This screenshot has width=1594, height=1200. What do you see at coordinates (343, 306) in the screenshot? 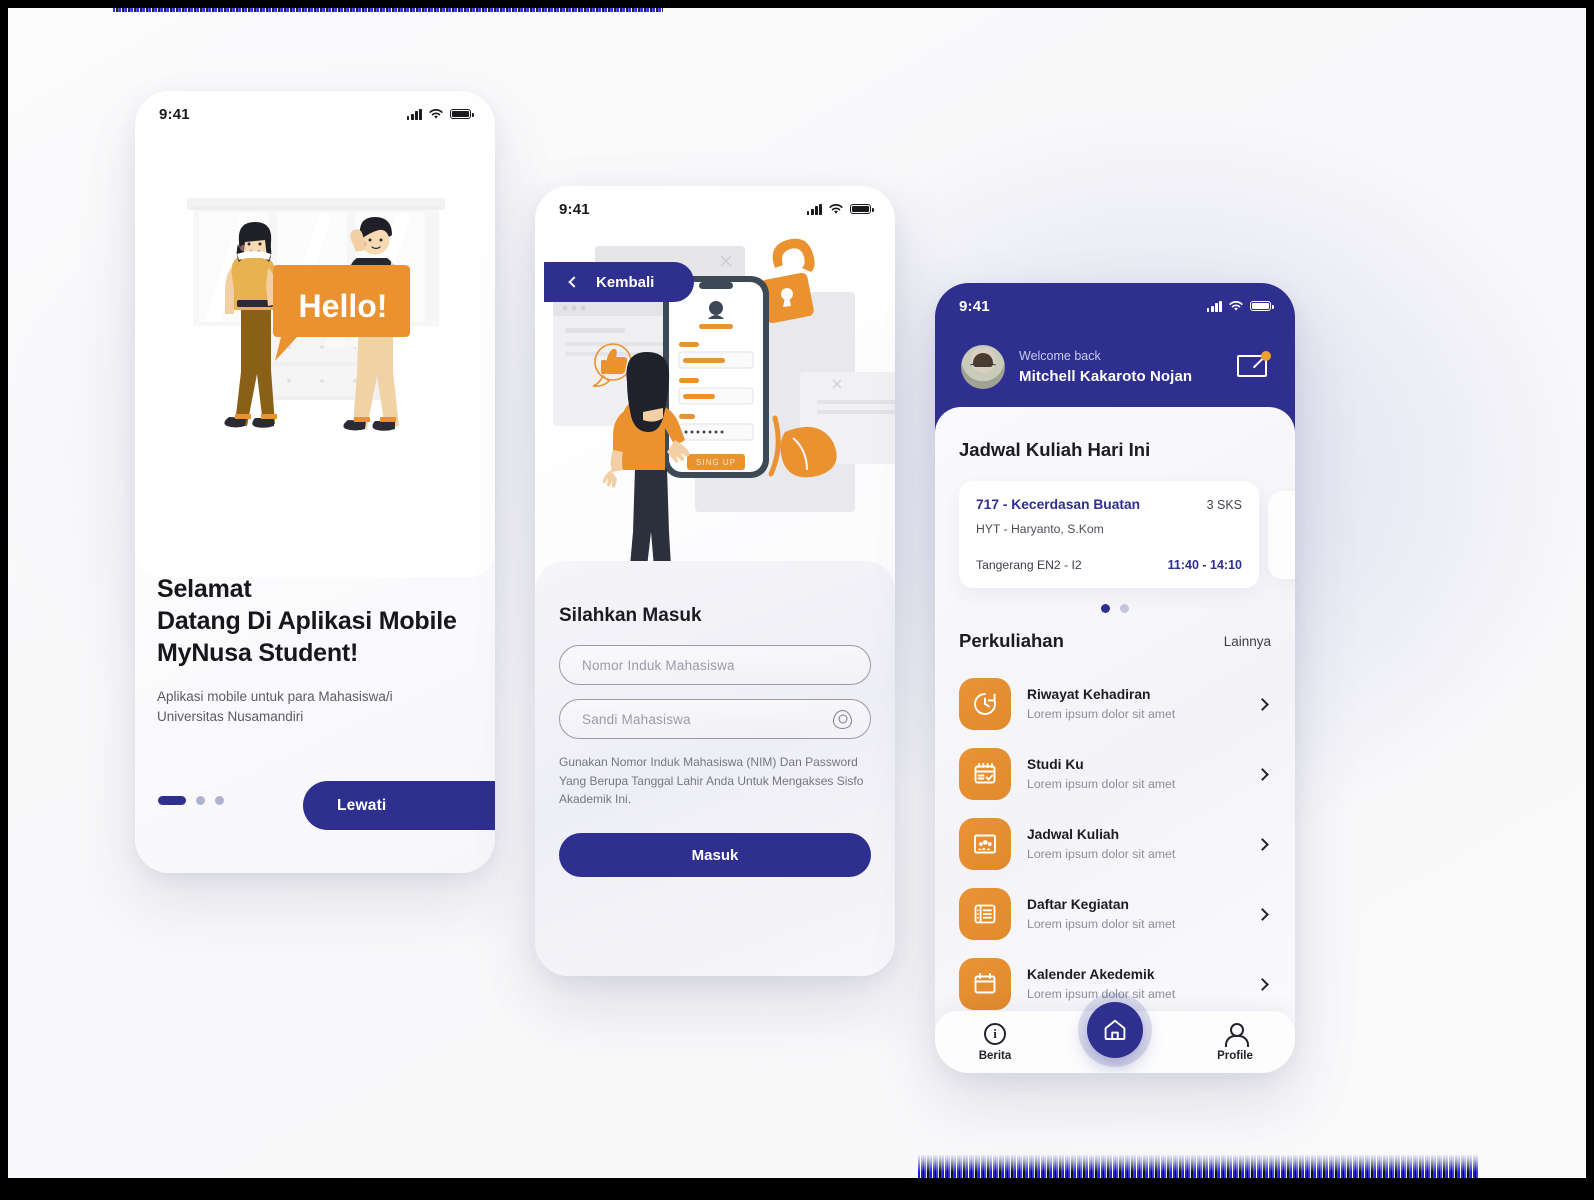
I see `illustration-hello-text: Hello!` at bounding box center [343, 306].